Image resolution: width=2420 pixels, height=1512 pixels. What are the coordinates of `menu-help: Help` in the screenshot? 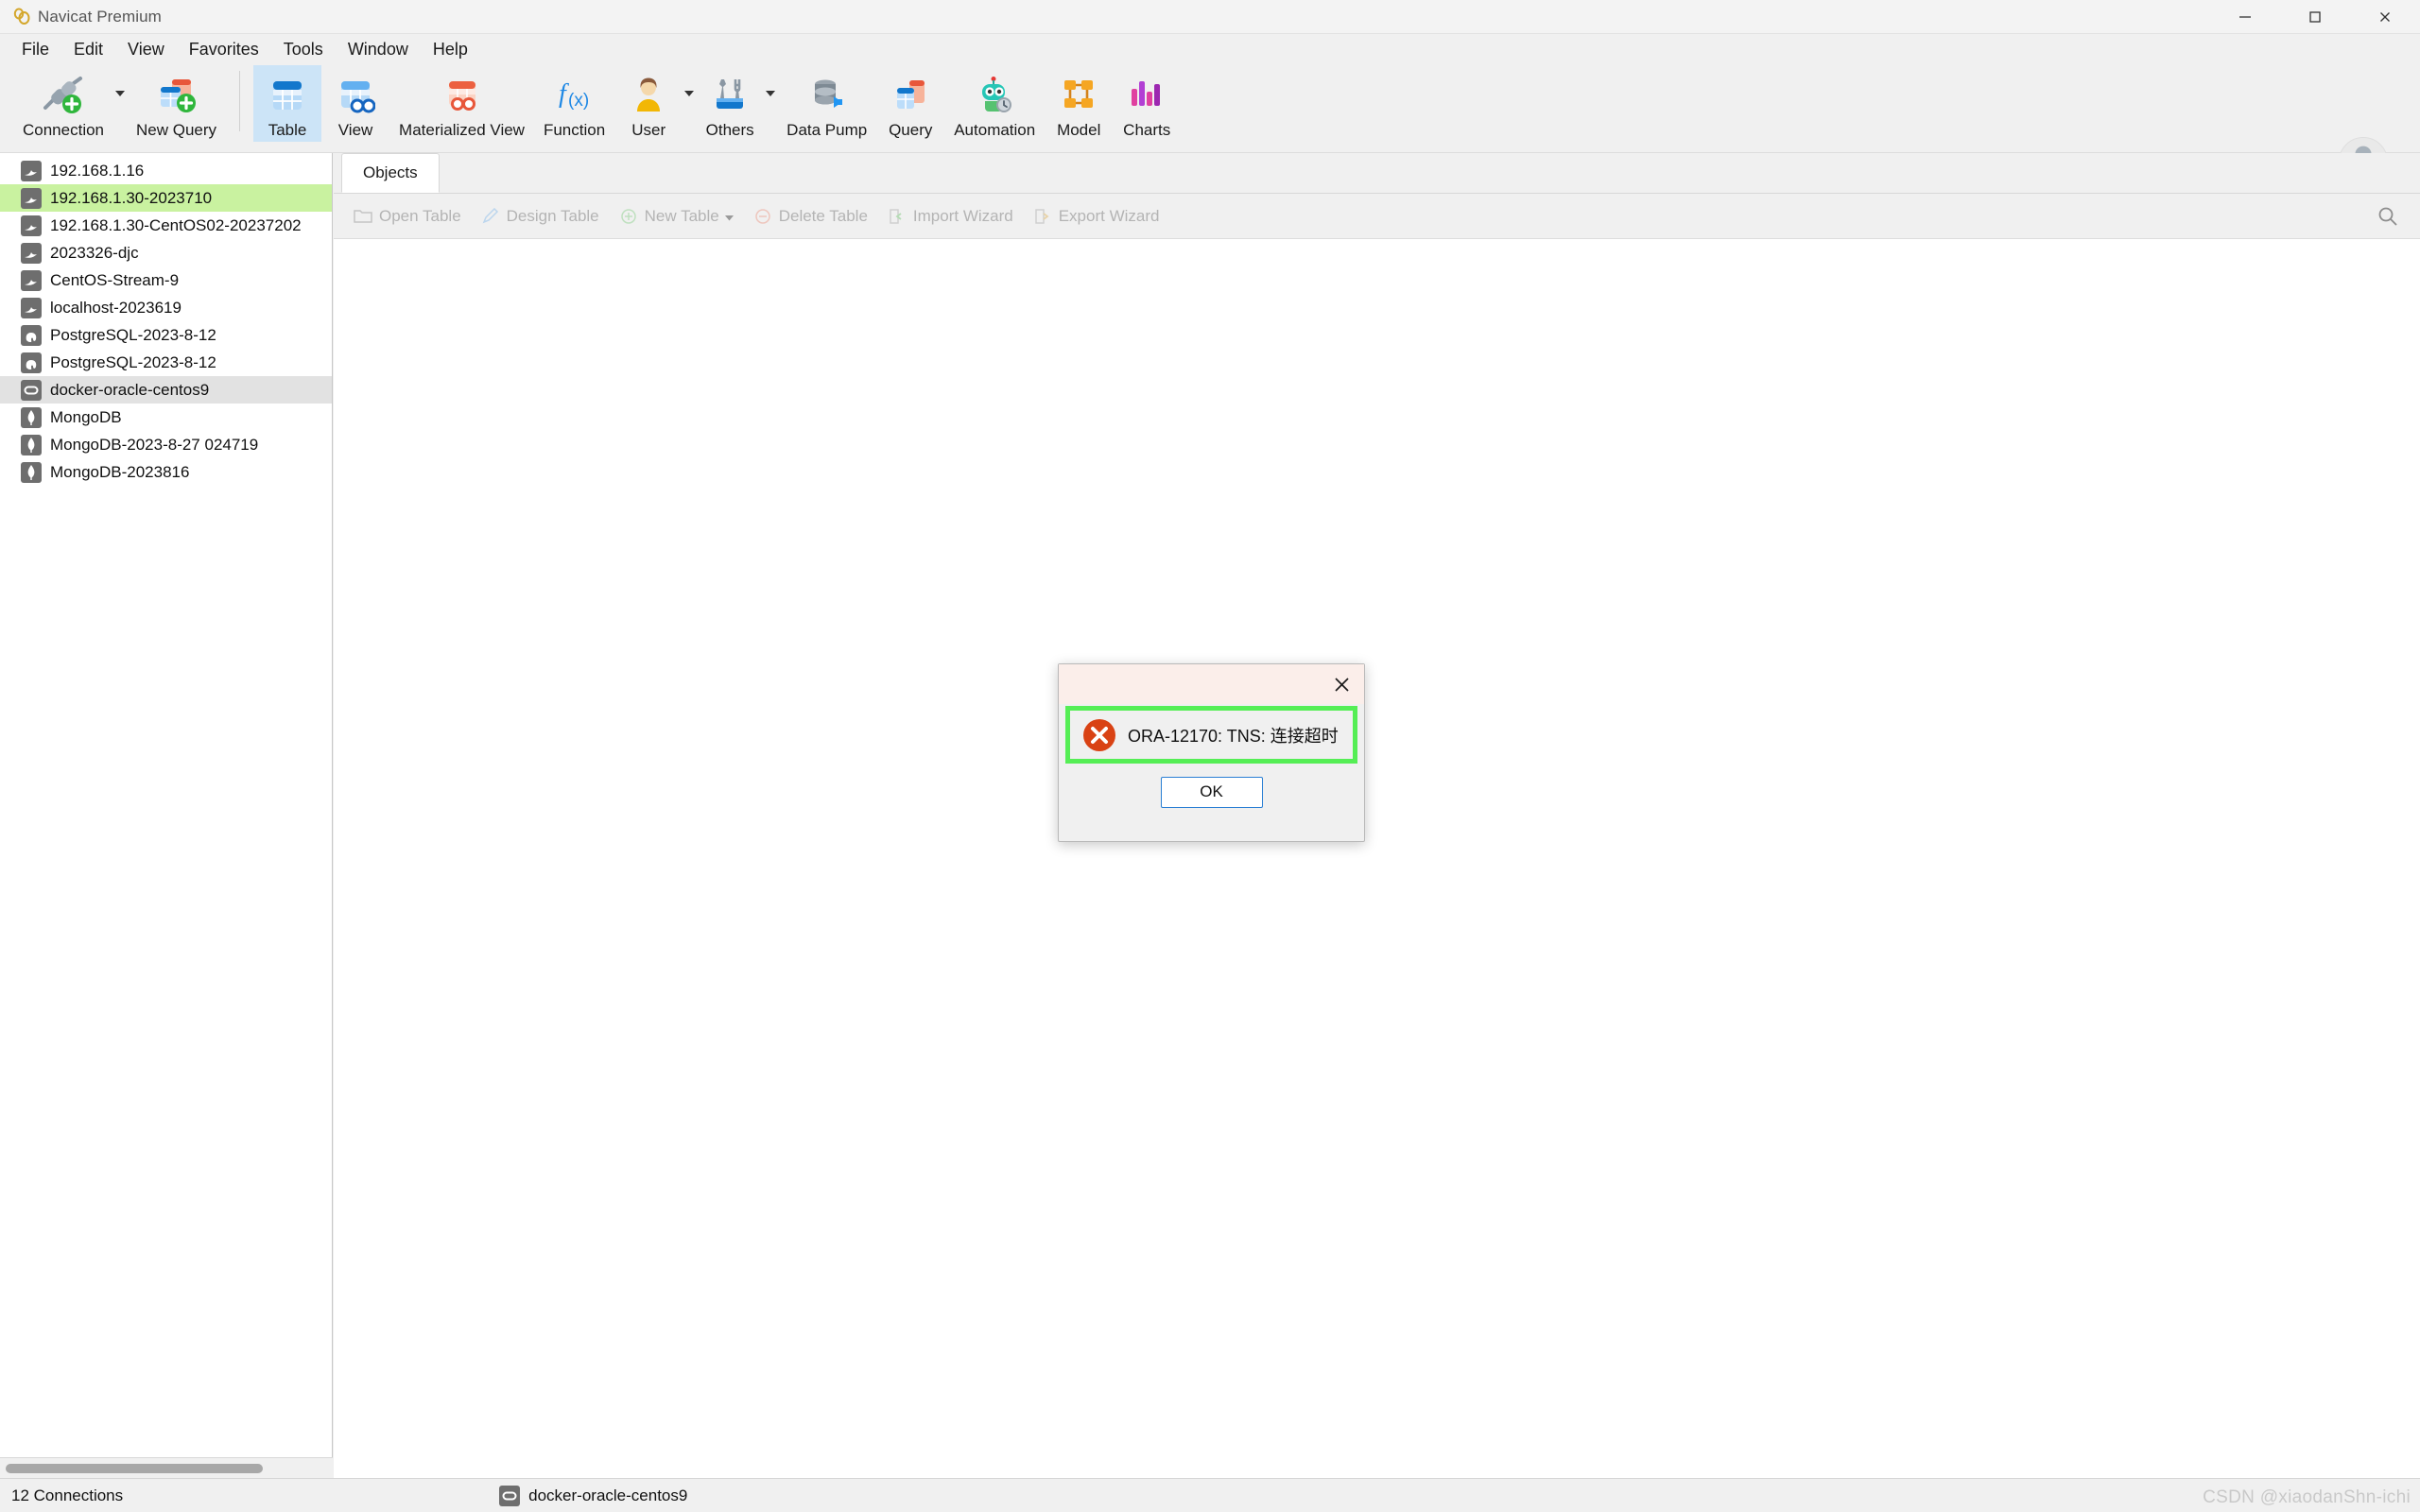 It's located at (450, 49).